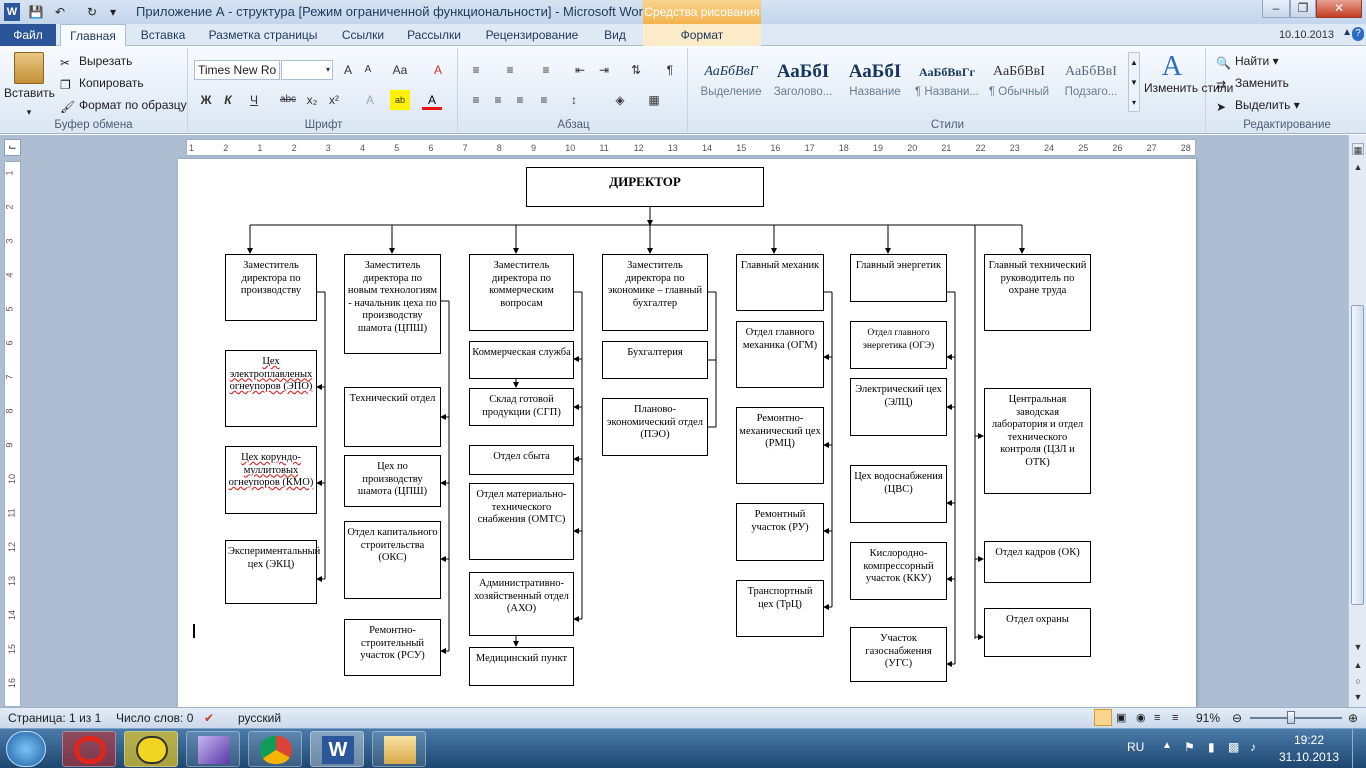 The height and width of the screenshot is (768, 1366). What do you see at coordinates (1121, 718) in the screenshot?
I see `full-screen-view-icon: ▣` at bounding box center [1121, 718].